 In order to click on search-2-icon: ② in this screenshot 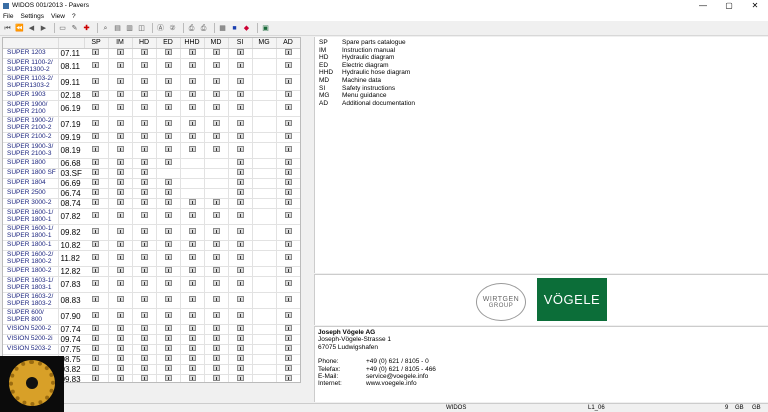, I will do `click(172, 28)`.